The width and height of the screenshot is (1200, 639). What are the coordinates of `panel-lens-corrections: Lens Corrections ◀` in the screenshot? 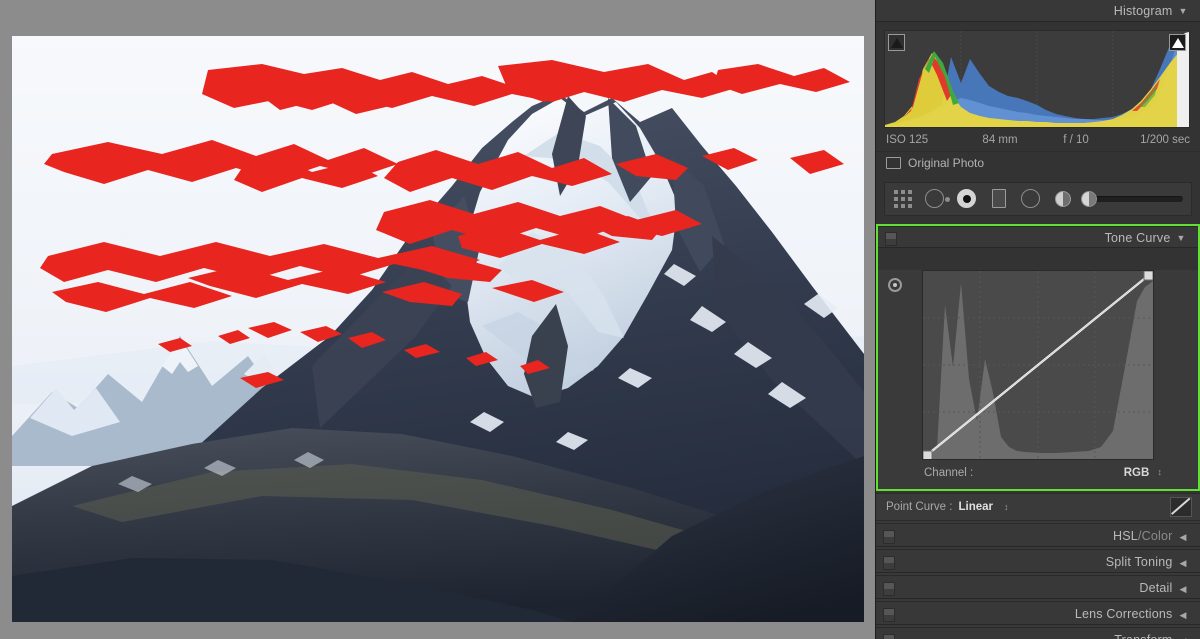 It's located at (1038, 612).